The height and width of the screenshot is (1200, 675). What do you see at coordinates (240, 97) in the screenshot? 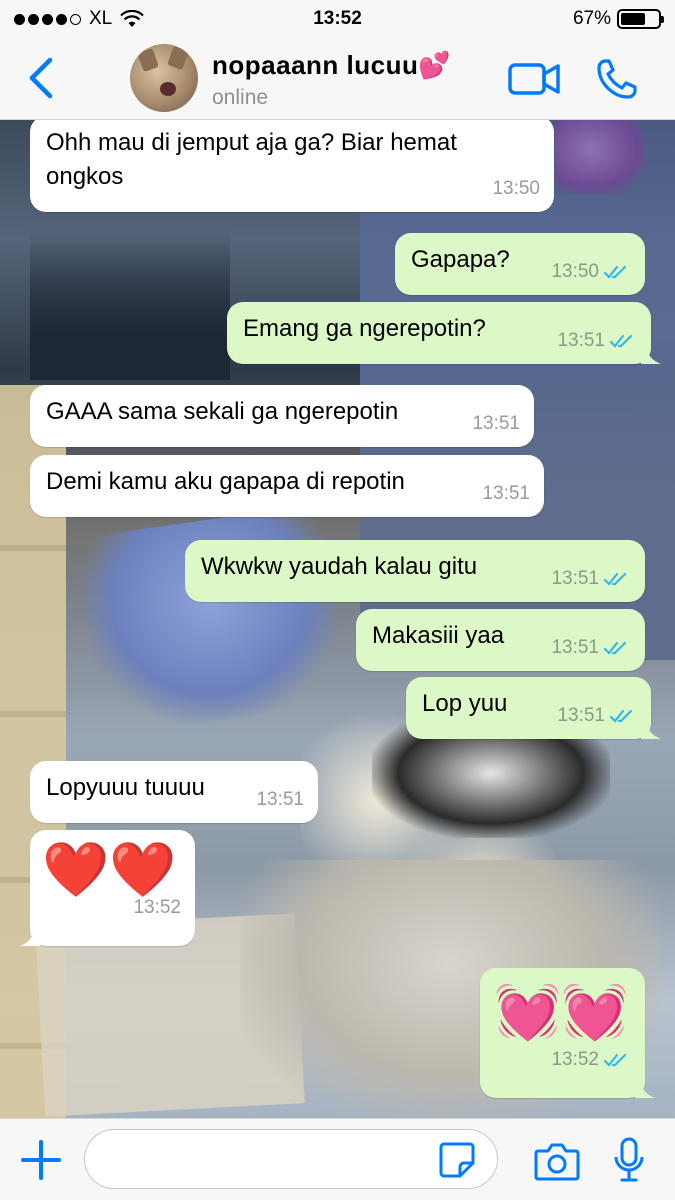
I see `contact-status: online` at bounding box center [240, 97].